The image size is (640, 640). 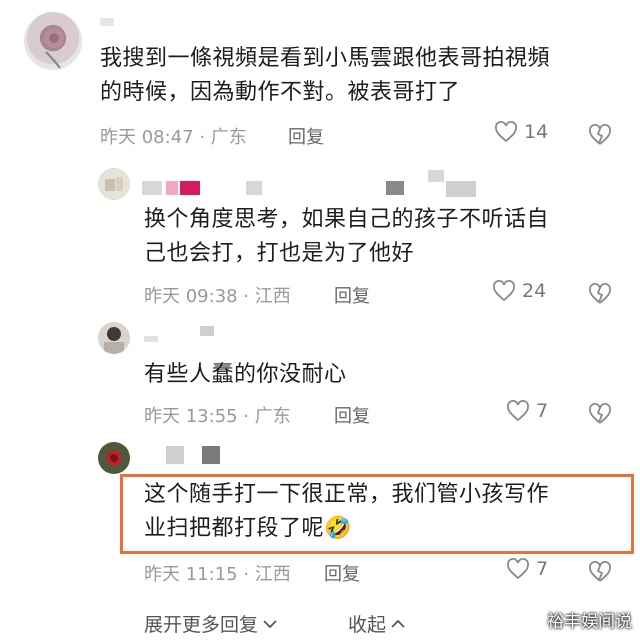 I want to click on flower-icon, so click(x=114, y=458).